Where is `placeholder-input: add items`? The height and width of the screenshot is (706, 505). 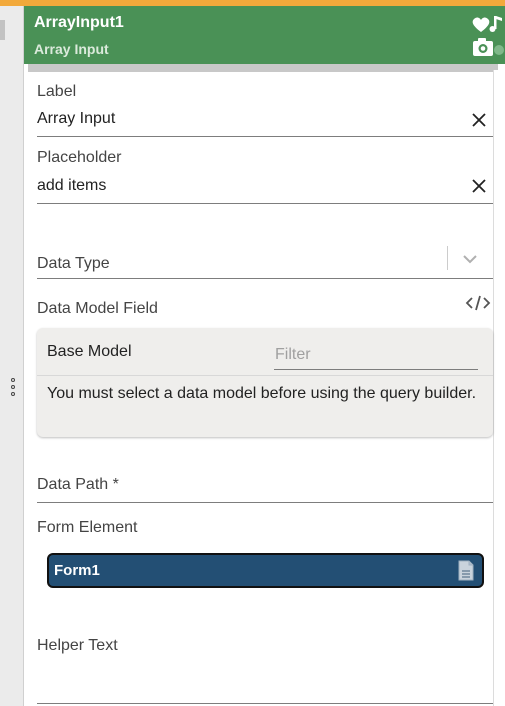
placeholder-input: add items is located at coordinates (71, 186).